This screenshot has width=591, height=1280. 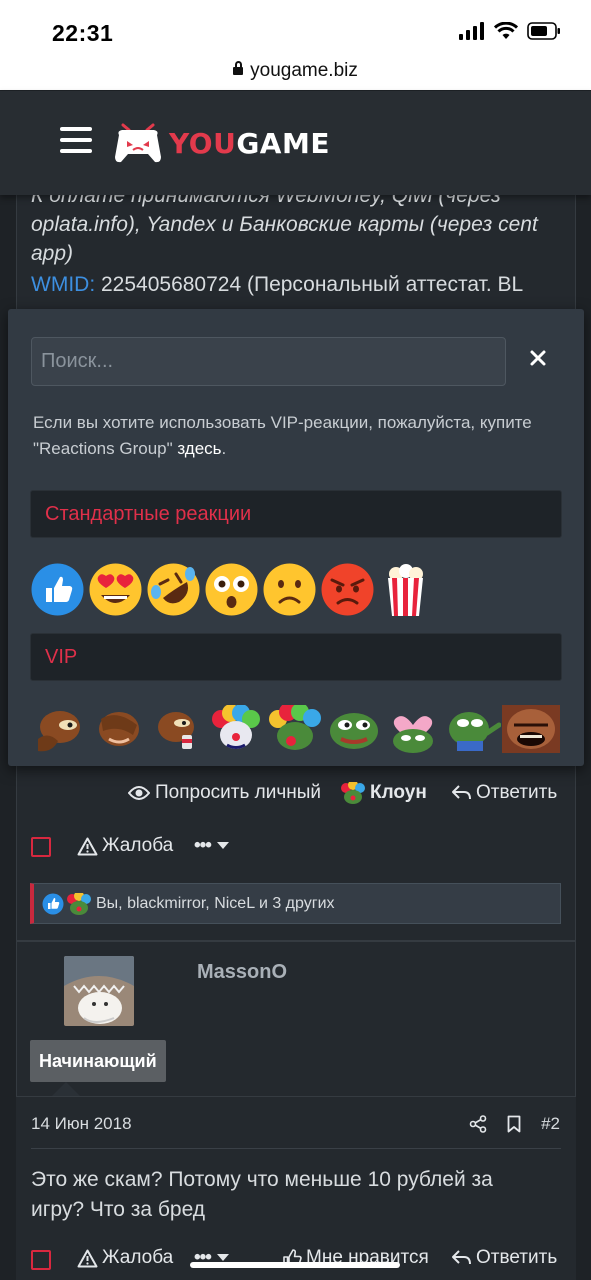 I want to click on astonished-icon, so click(x=231, y=589).